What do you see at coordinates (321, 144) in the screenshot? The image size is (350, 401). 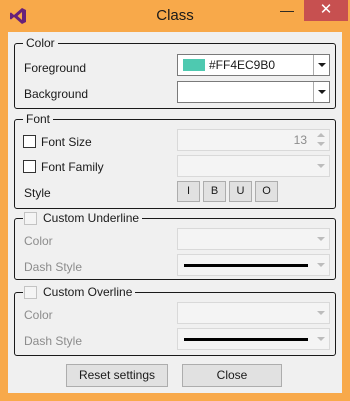 I see `spin-down-icon` at bounding box center [321, 144].